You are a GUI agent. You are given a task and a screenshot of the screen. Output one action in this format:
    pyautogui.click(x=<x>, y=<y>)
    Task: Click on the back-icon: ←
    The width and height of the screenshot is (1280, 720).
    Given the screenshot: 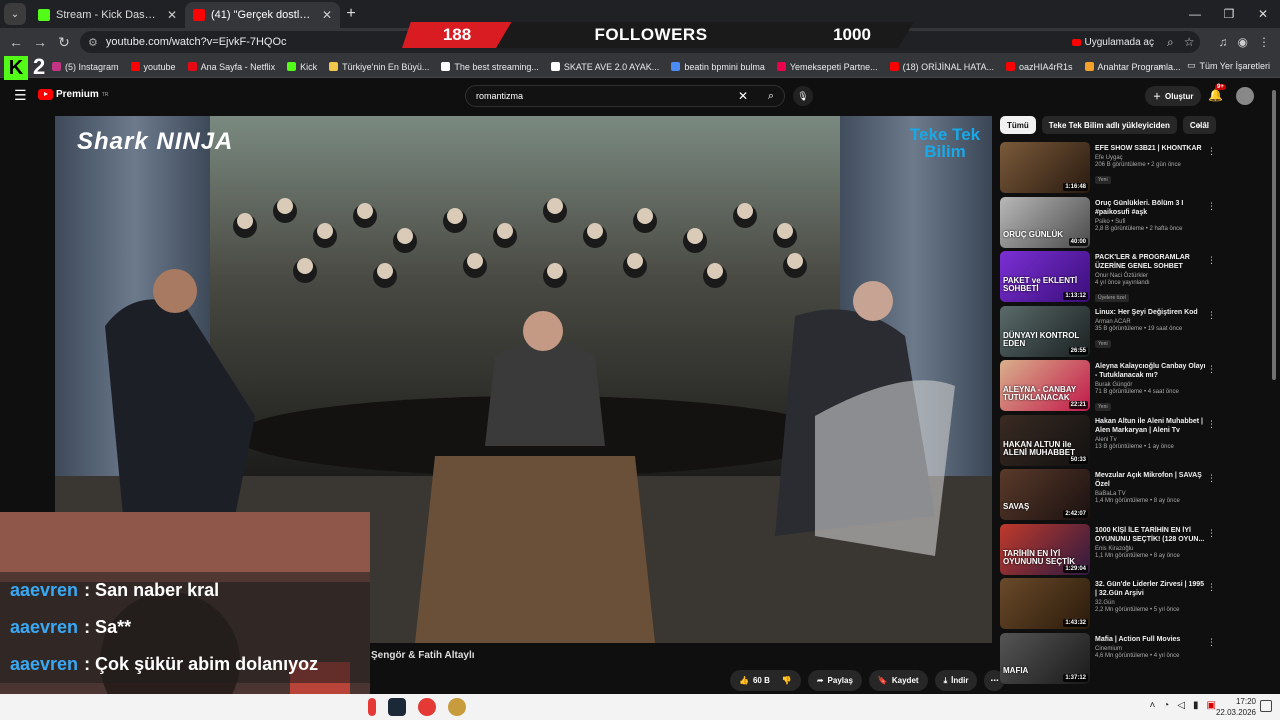 What is the action you would take?
    pyautogui.click(x=16, y=42)
    